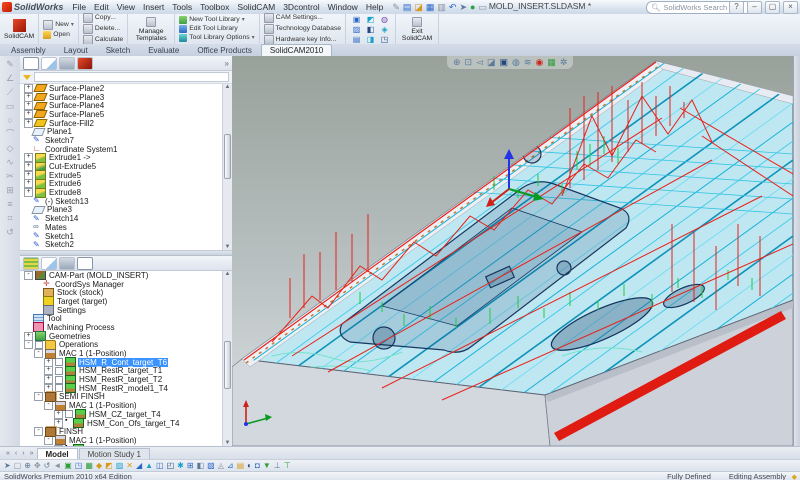  What do you see at coordinates (47, 466) in the screenshot?
I see `rotate-view-icon: ↺` at bounding box center [47, 466].